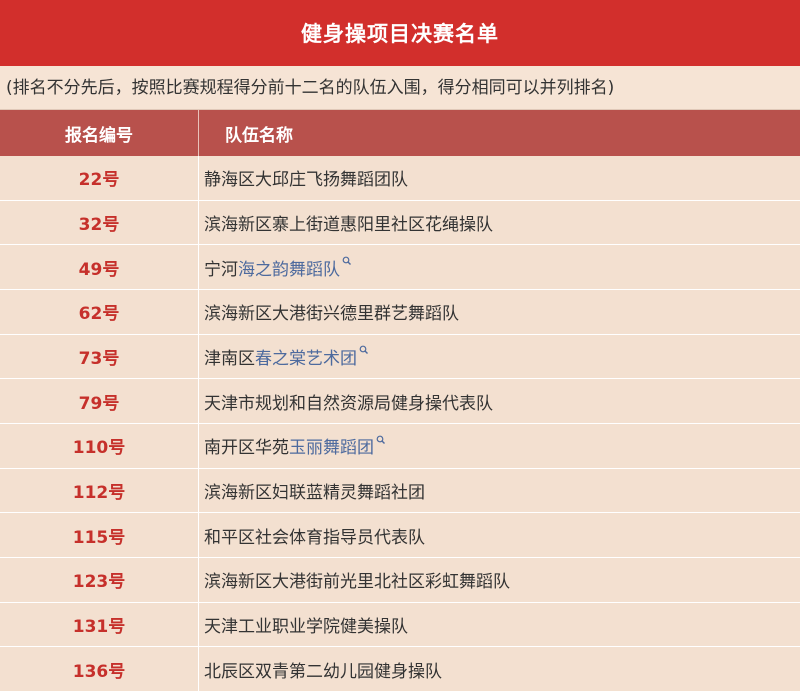 The width and height of the screenshot is (800, 692). Describe the element at coordinates (314, 537) in the screenshot. I see `team-name-text: 和平区社会体育指导员代表队` at that location.